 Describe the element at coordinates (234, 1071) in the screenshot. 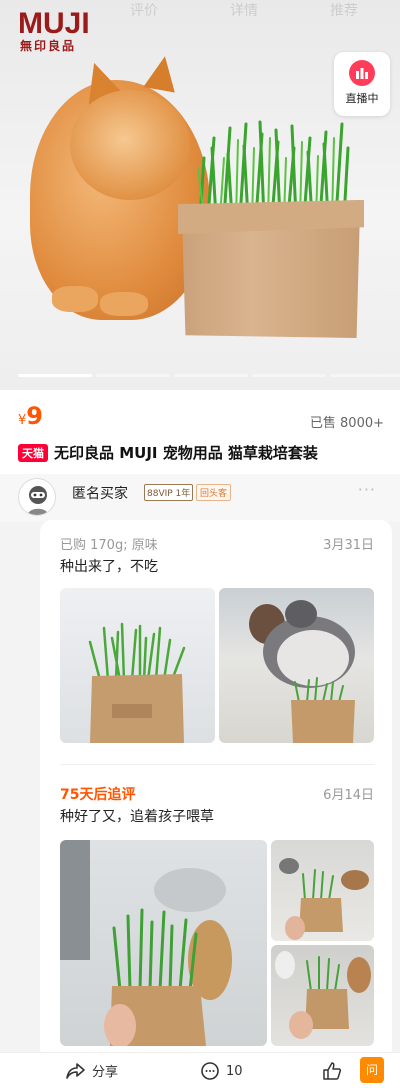

I see `comment-count: 10` at that location.